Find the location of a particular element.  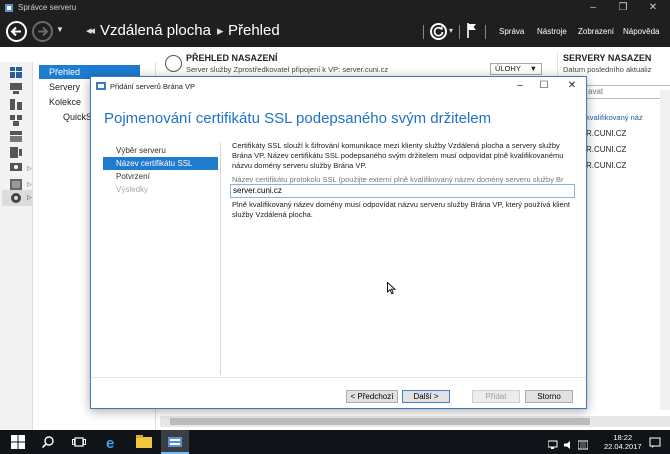

history-dropdown-icon: ▼ is located at coordinates (60, 29).